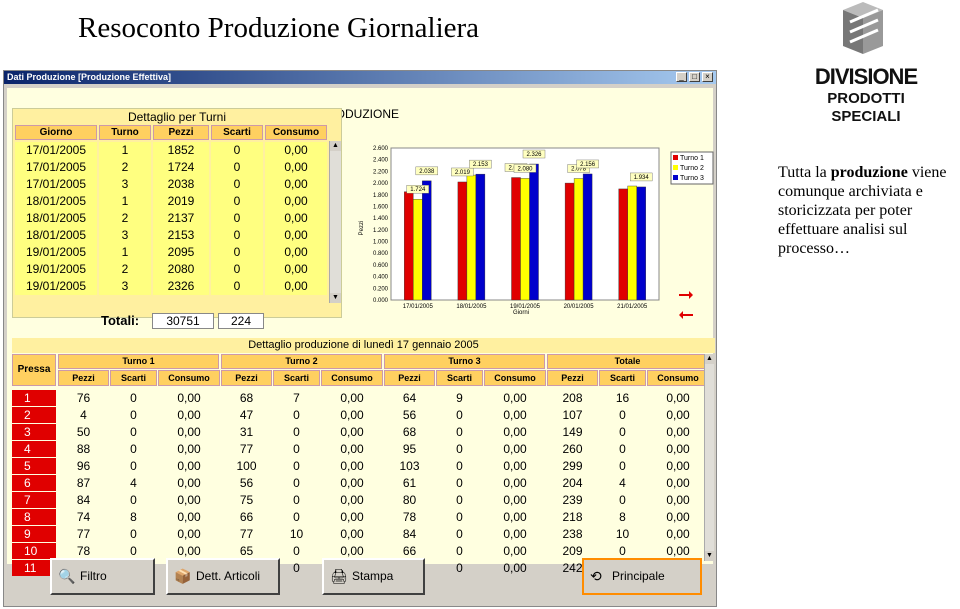  I want to click on table-row: 5 96 0 0,00 100 0 0,00 103 0 0,00 299 0 0,00, so click(357, 466).